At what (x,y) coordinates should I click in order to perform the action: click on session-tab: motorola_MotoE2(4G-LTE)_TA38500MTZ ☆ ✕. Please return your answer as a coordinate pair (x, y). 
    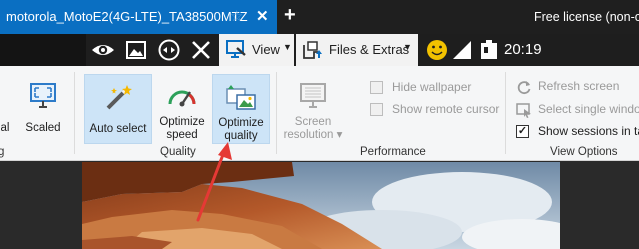
    Looking at the image, I should click on (138, 17).